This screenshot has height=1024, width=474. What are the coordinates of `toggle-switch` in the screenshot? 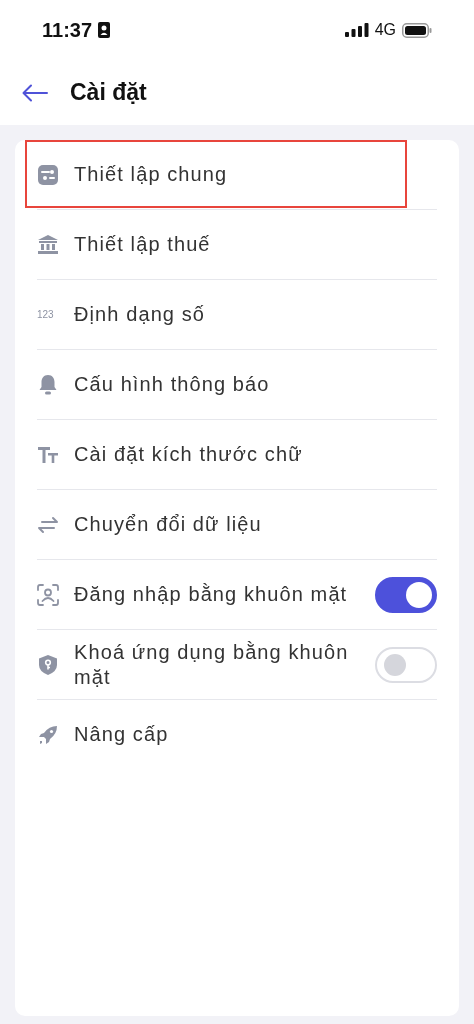 It's located at (406, 594).